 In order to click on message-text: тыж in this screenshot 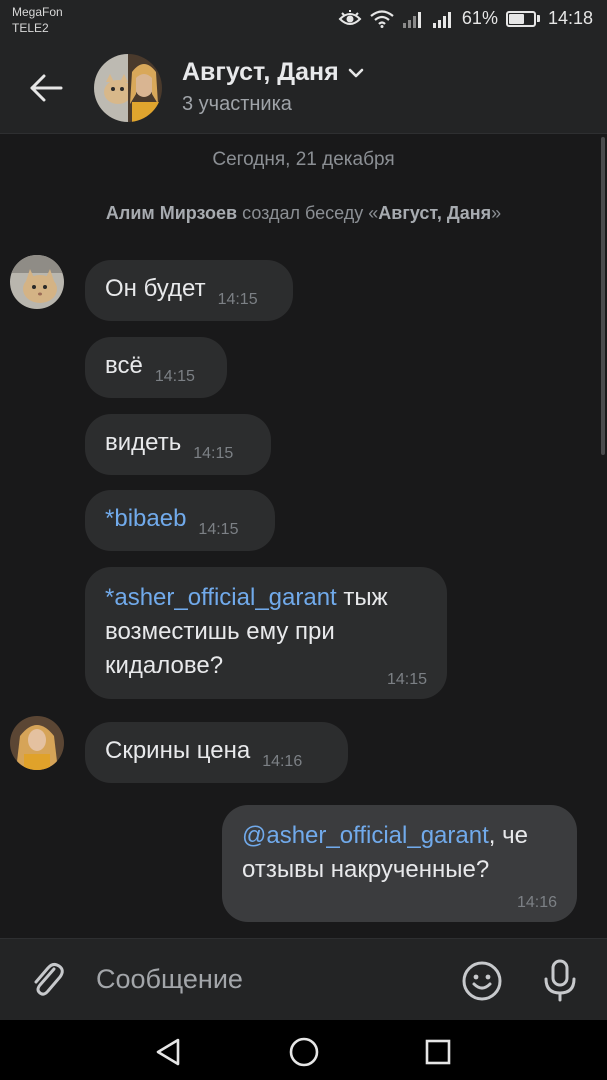, I will do `click(365, 597)`.